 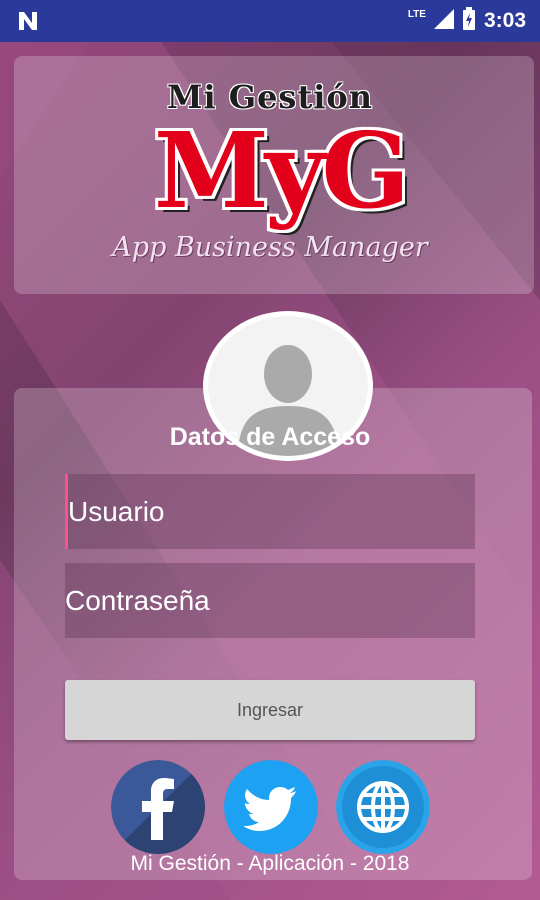 What do you see at coordinates (270, 600) in the screenshot?
I see `password-input` at bounding box center [270, 600].